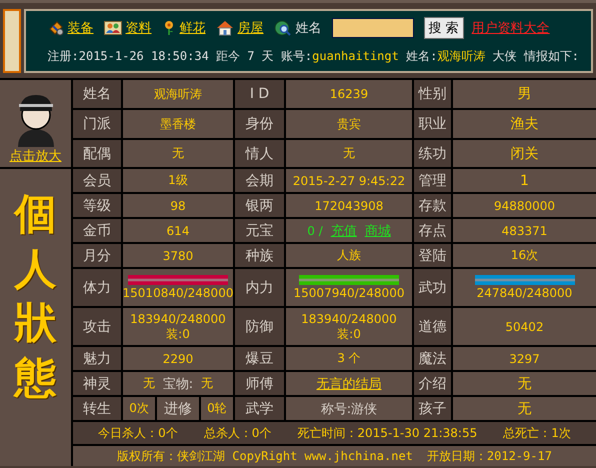  I want to click on field-label: 银两, so click(259, 205).